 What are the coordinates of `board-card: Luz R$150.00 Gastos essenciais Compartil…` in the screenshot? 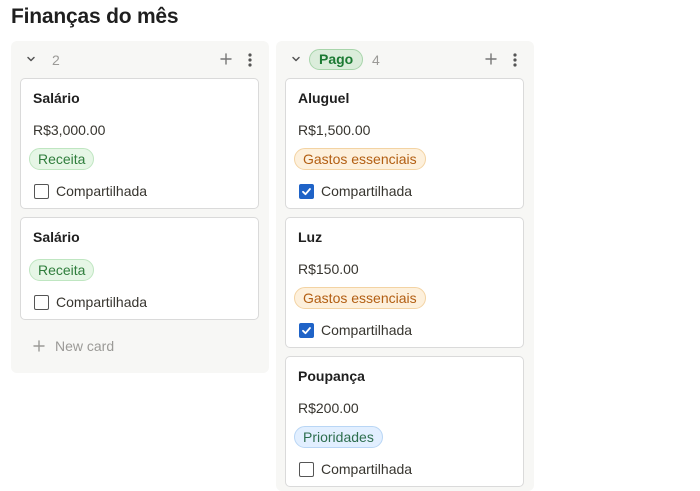 It's located at (404, 282).